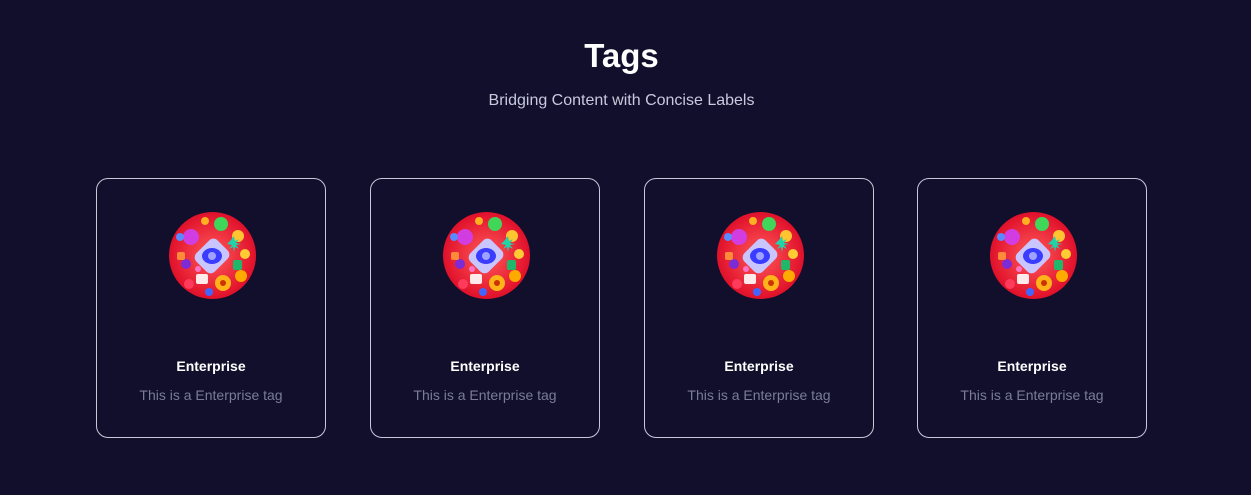 This screenshot has width=1251, height=495. I want to click on page-title: Tags, so click(621, 55).